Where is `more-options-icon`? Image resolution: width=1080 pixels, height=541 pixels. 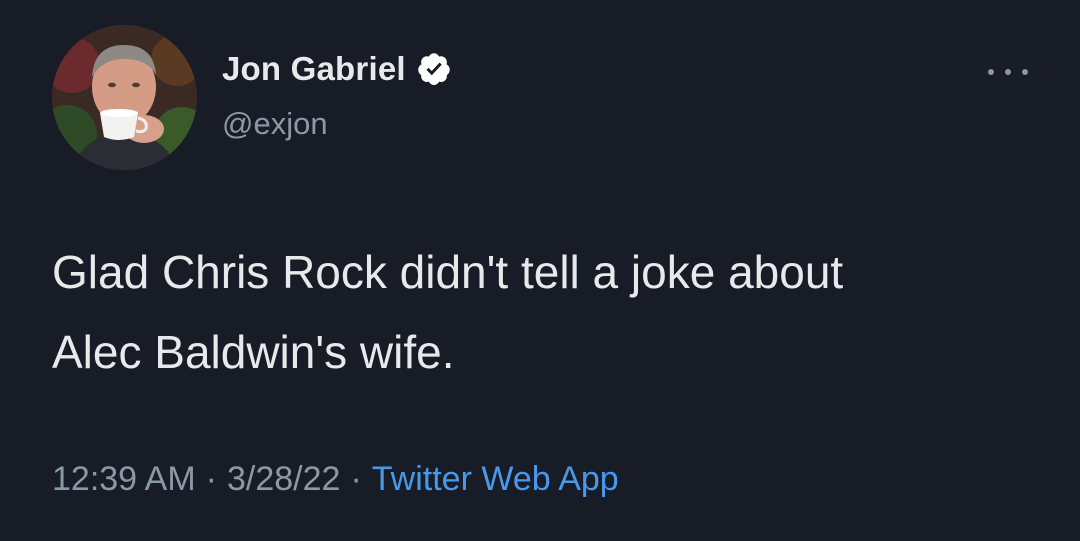
more-options-icon is located at coordinates (1008, 72).